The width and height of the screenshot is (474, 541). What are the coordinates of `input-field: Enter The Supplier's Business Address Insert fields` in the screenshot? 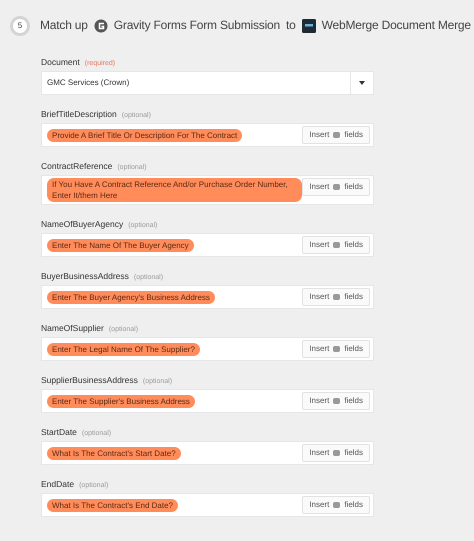 It's located at (207, 401).